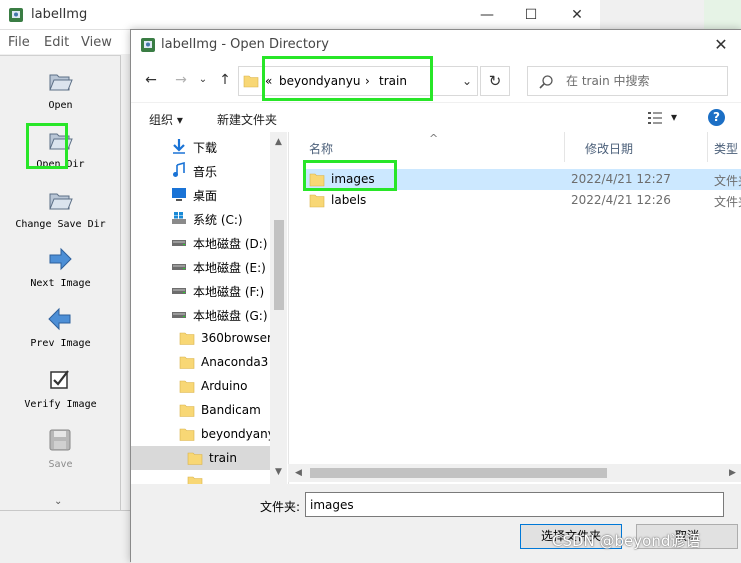 Image resolution: width=741 pixels, height=563 pixels. Describe the element at coordinates (218, 220) in the screenshot. I see `sidebar-item-label: 系统 (C:)` at that location.